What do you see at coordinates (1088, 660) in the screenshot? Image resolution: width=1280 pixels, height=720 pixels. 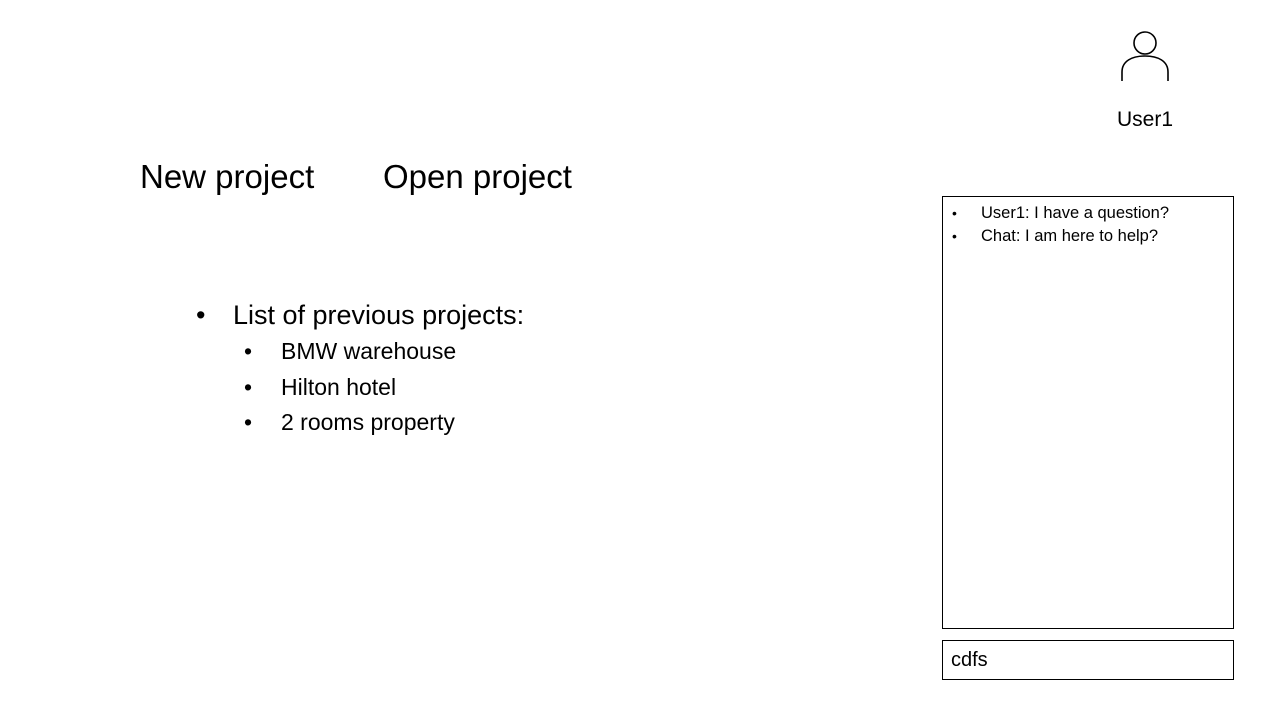 I see `chat-input` at bounding box center [1088, 660].